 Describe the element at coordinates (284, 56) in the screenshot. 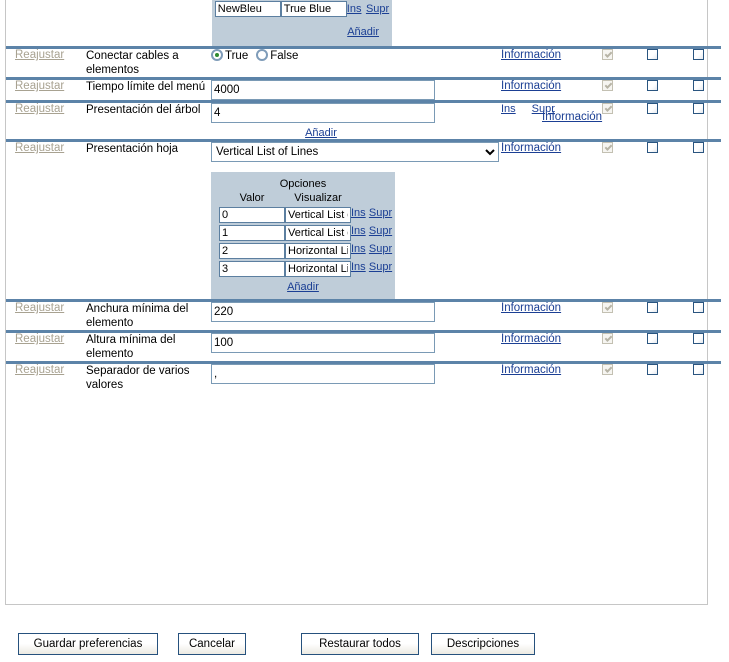

I see `radio-false-label: False` at that location.